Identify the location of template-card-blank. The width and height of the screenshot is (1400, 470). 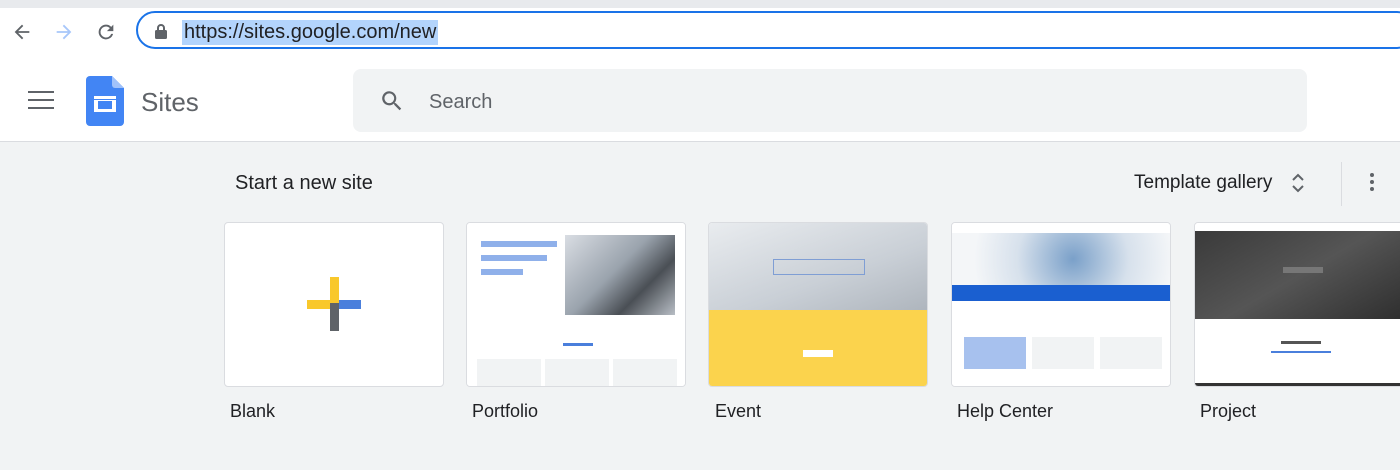
(334, 304).